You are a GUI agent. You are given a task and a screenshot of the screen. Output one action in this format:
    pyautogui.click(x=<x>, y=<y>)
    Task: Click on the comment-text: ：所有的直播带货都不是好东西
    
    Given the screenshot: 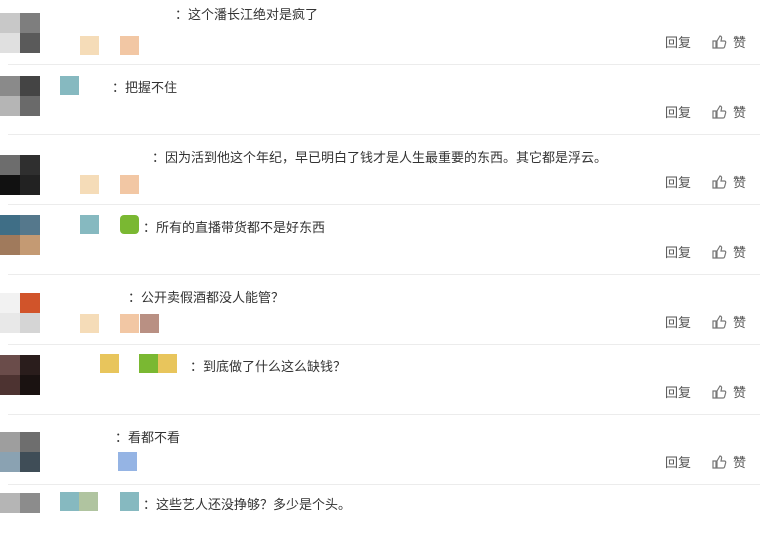 What is the action you would take?
    pyautogui.click(x=234, y=228)
    